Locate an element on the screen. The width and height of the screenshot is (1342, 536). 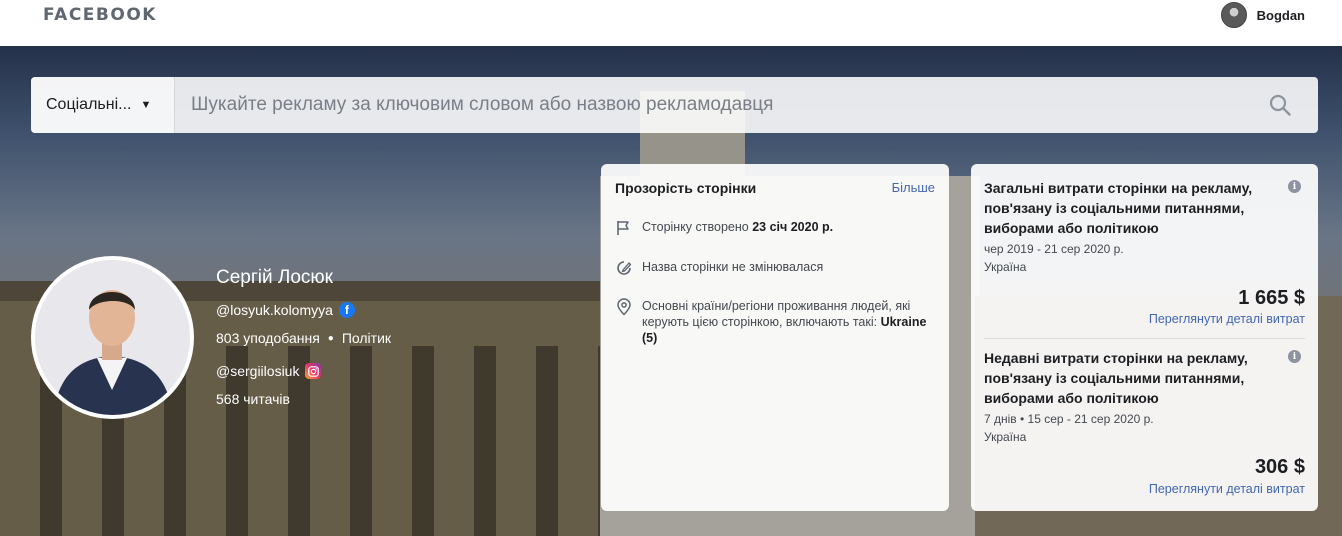
page-created-label: Сторінку створено is located at coordinates (695, 227).